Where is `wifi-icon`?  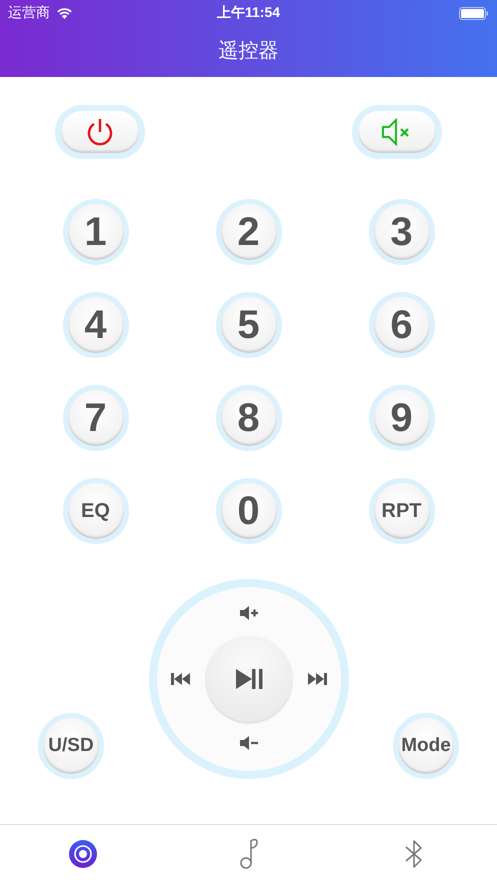
wifi-icon is located at coordinates (64, 13).